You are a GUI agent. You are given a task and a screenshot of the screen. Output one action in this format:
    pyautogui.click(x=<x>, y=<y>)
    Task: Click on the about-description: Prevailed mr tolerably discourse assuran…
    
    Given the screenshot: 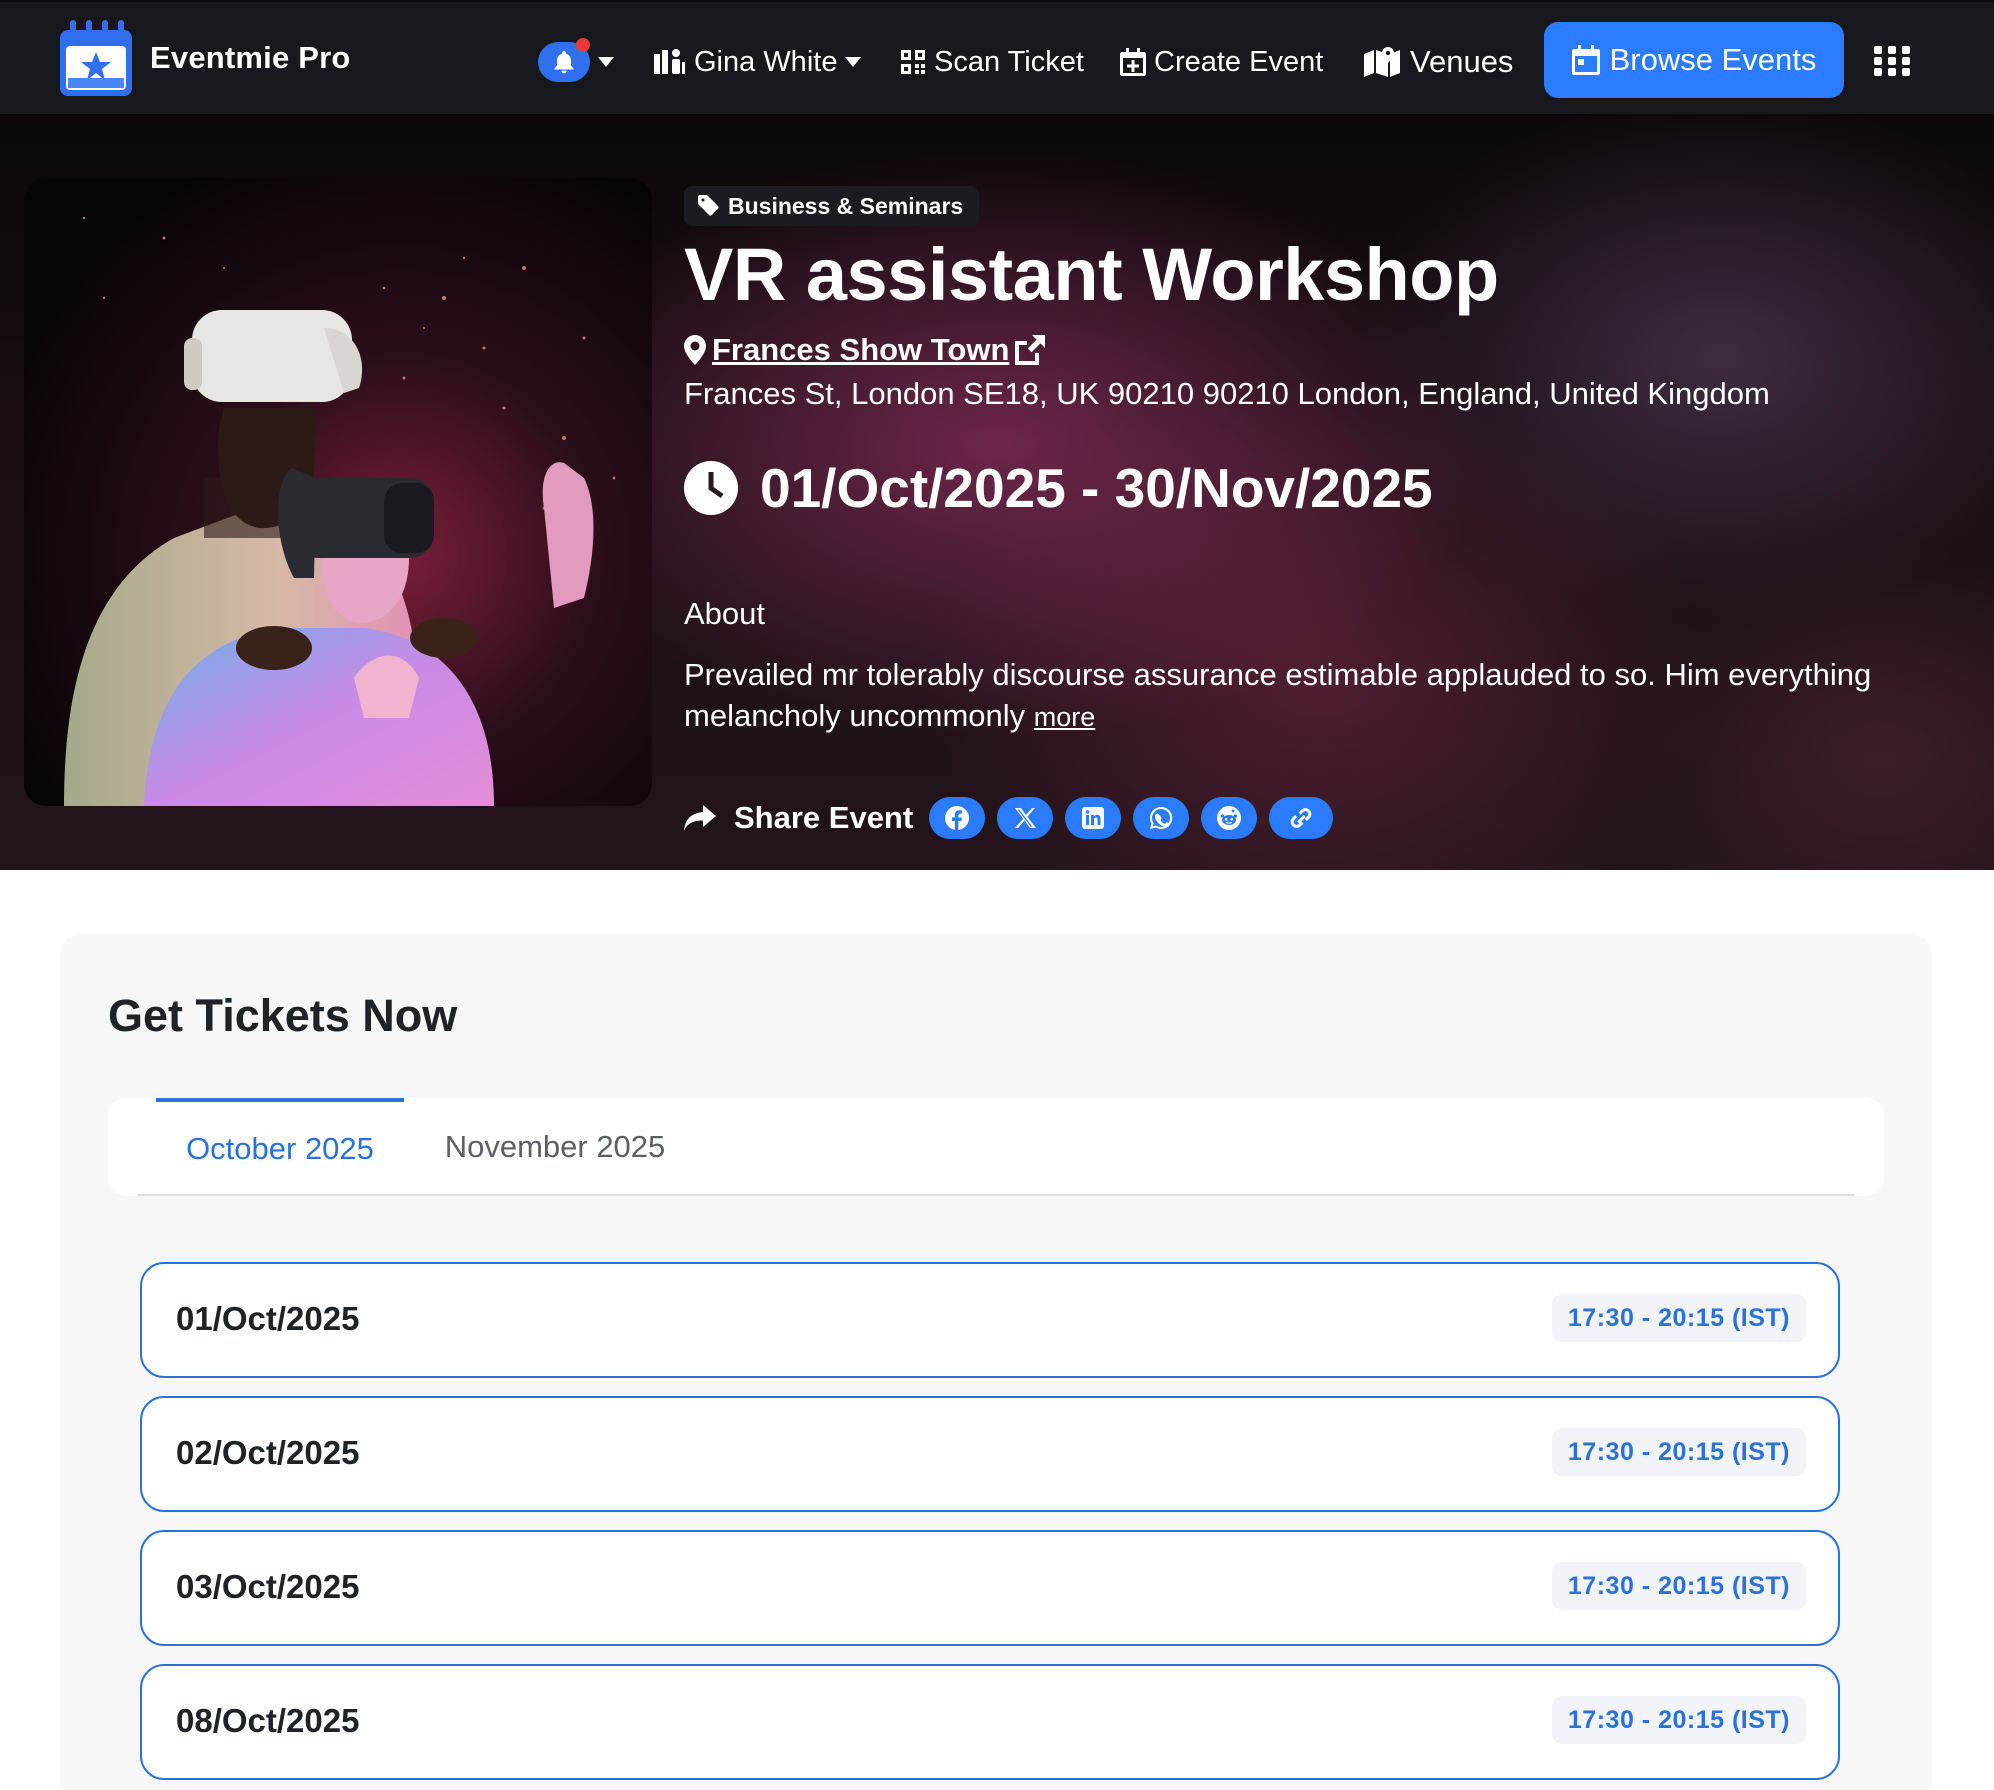 What is the action you would take?
    pyautogui.click(x=1278, y=695)
    